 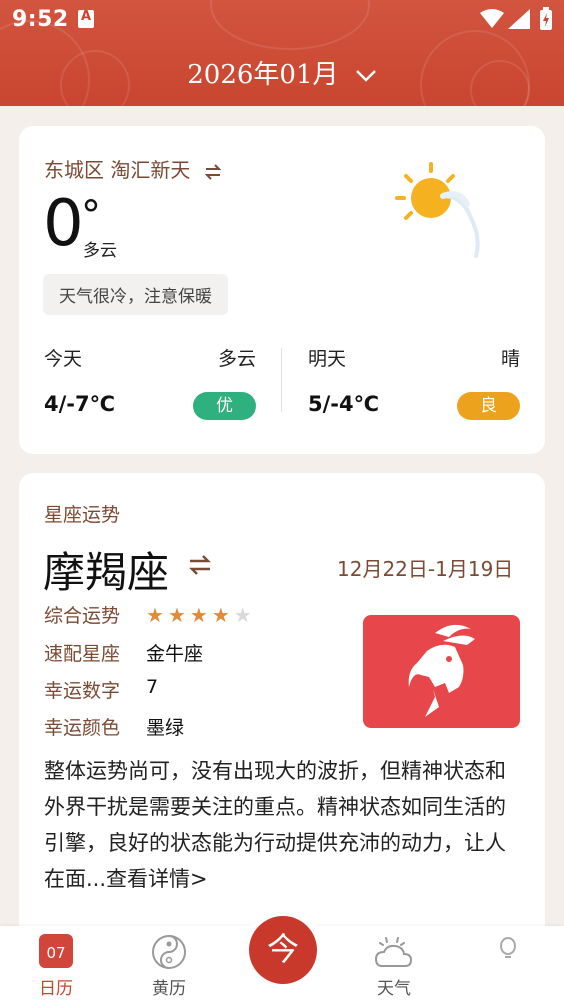 I want to click on weather-tip: 天气很冷，注意保暖, so click(x=135, y=294).